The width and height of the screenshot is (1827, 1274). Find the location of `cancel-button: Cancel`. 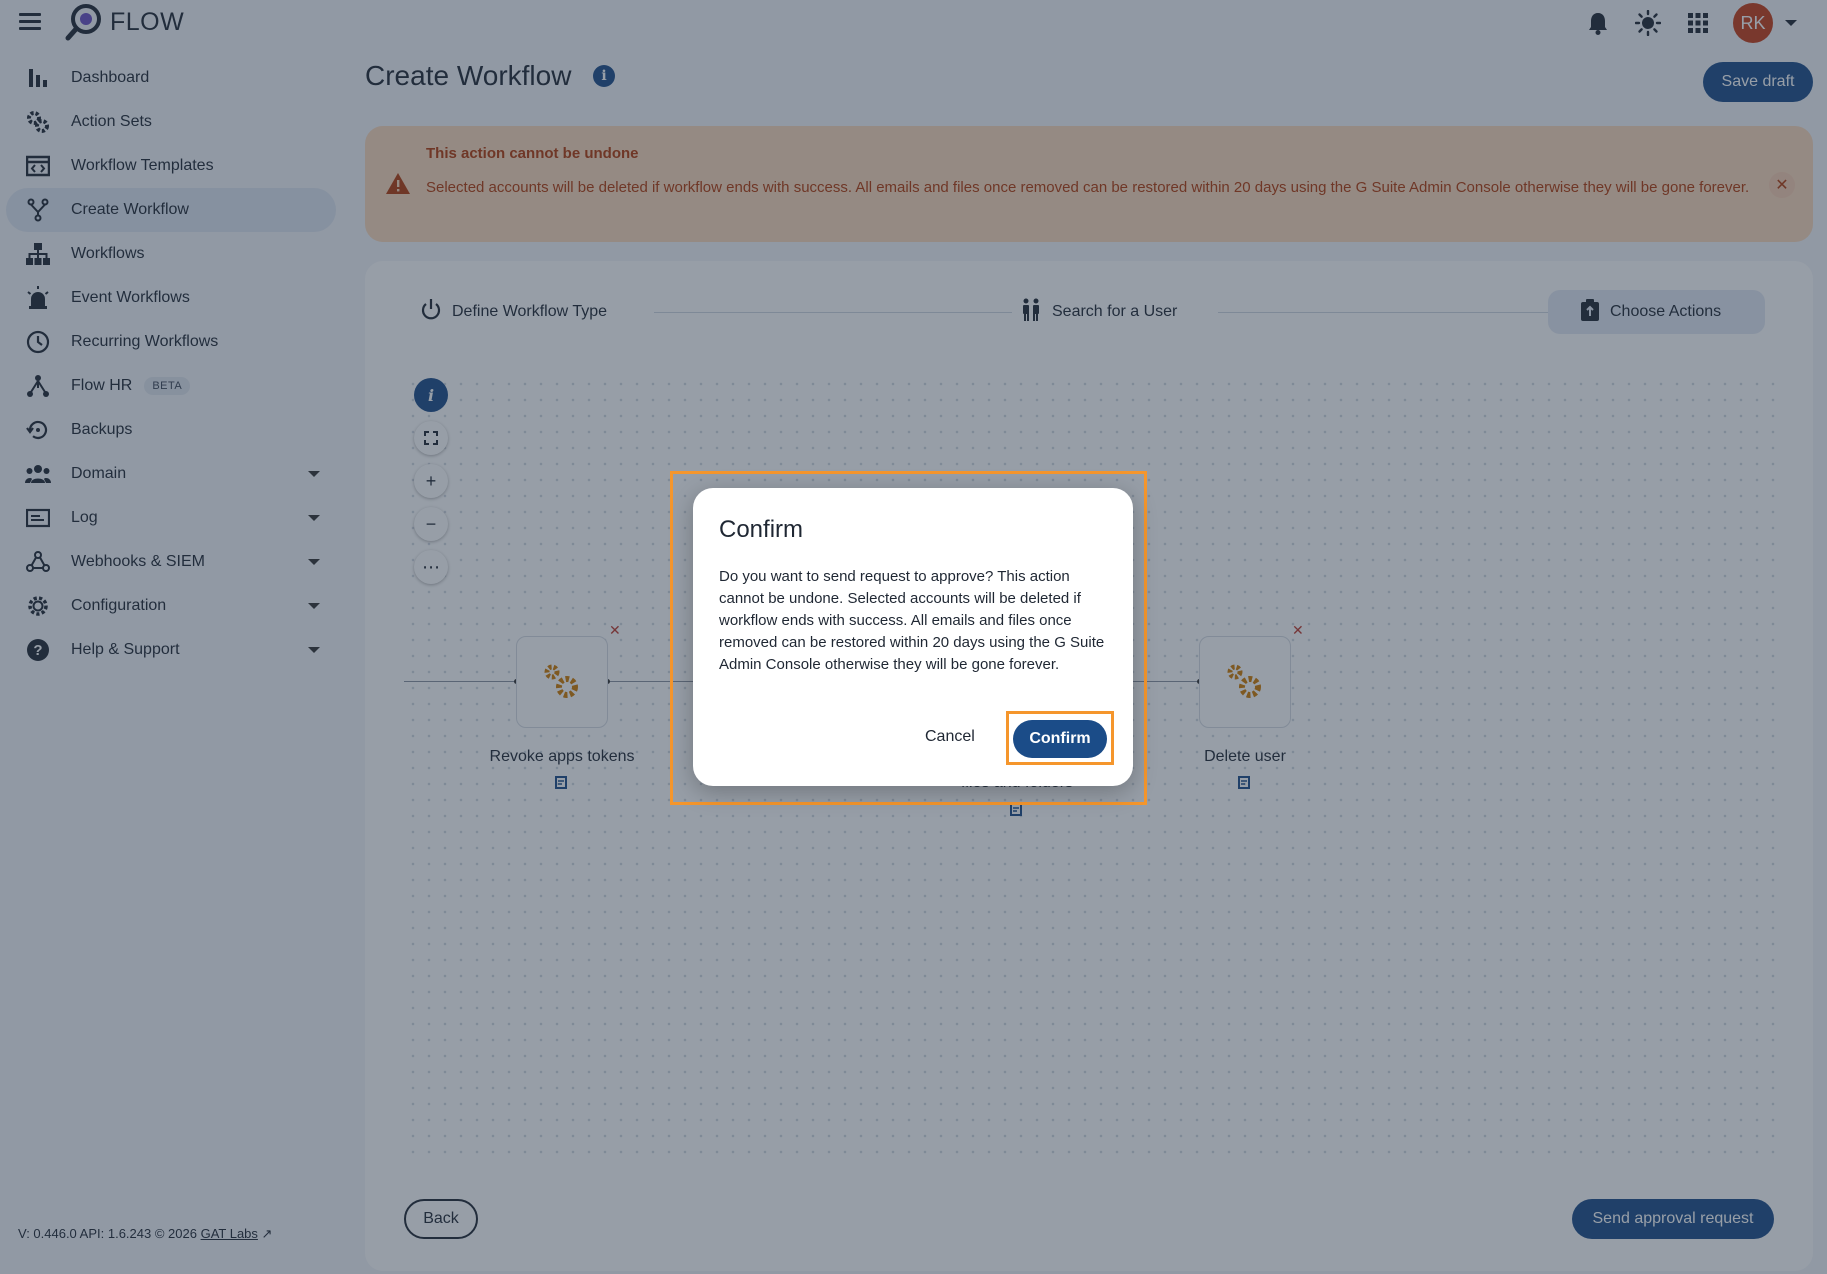

cancel-button: Cancel is located at coordinates (950, 737).